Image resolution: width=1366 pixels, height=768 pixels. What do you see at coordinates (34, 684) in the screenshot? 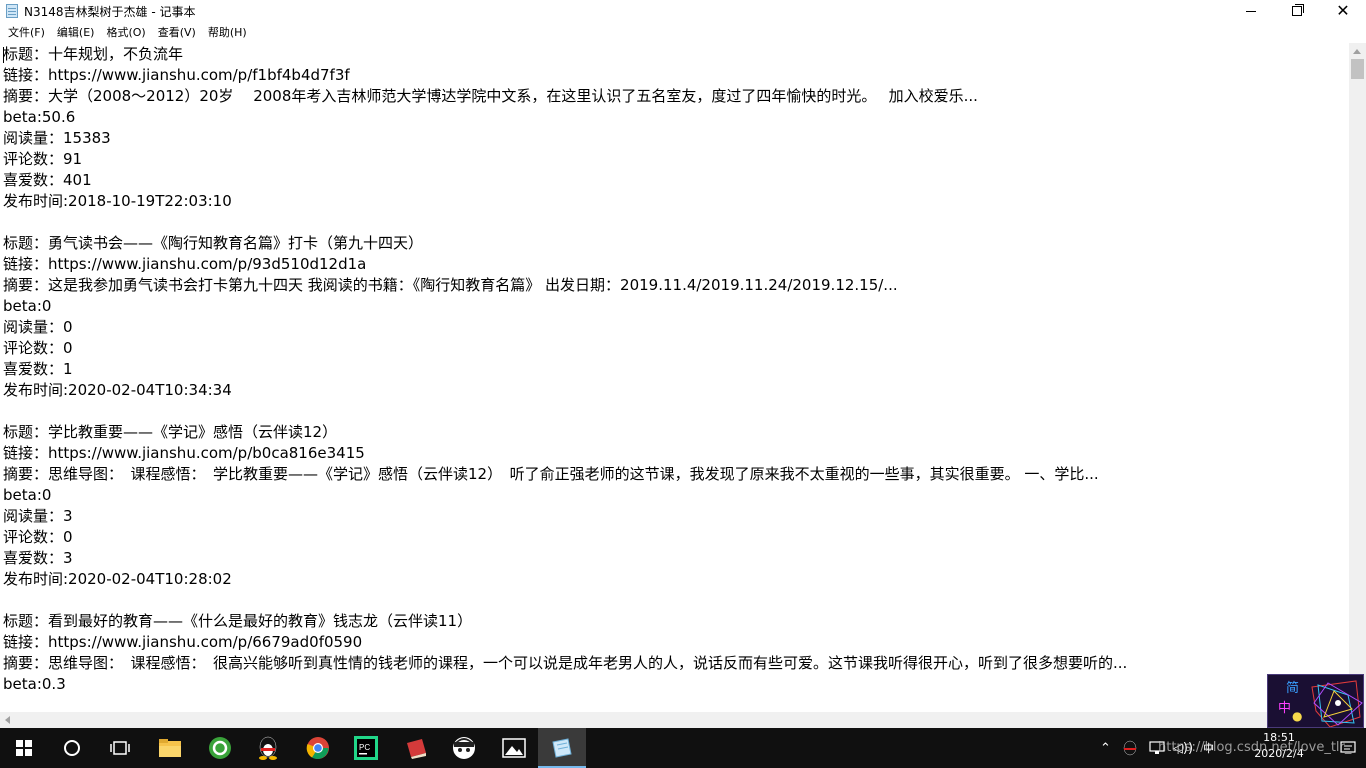
I see `text-line: beta:0.3` at bounding box center [34, 684].